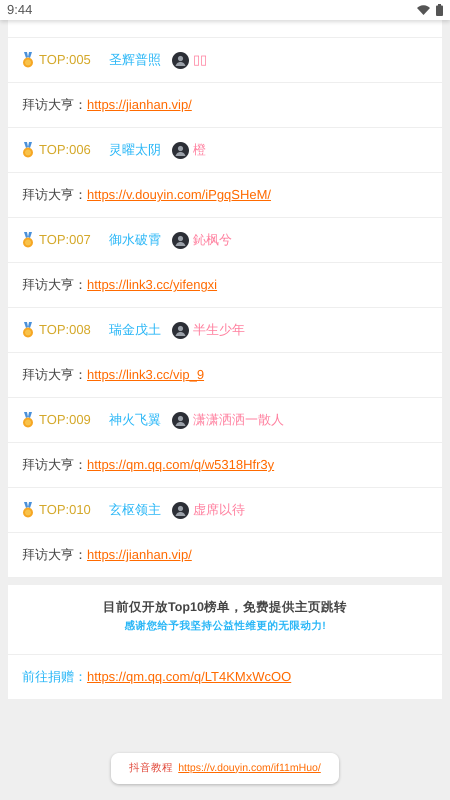 The height and width of the screenshot is (800, 450). I want to click on rank-title: 瑞金戊土, so click(135, 330).